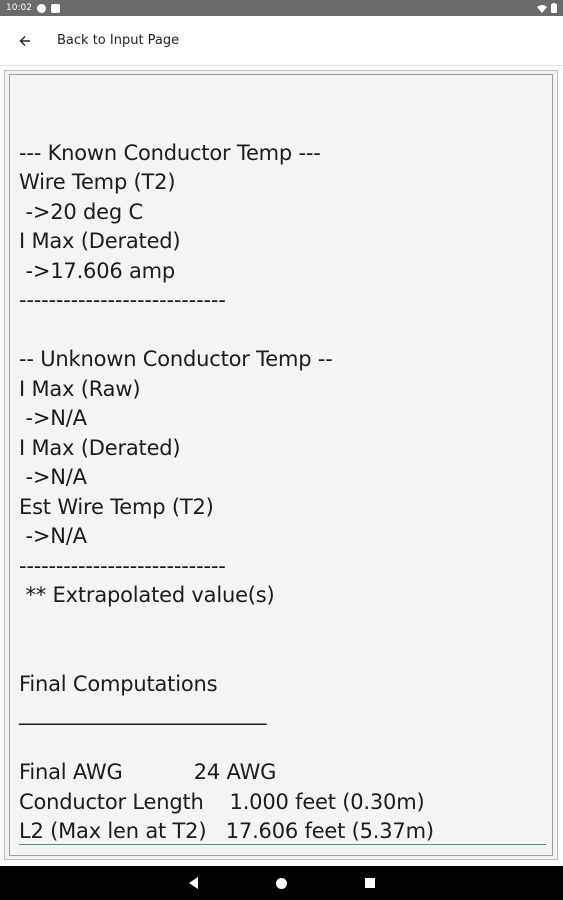 This screenshot has height=900, width=563. What do you see at coordinates (147, 595) in the screenshot?
I see `result-line: ** Extrapolated value(s)` at bounding box center [147, 595].